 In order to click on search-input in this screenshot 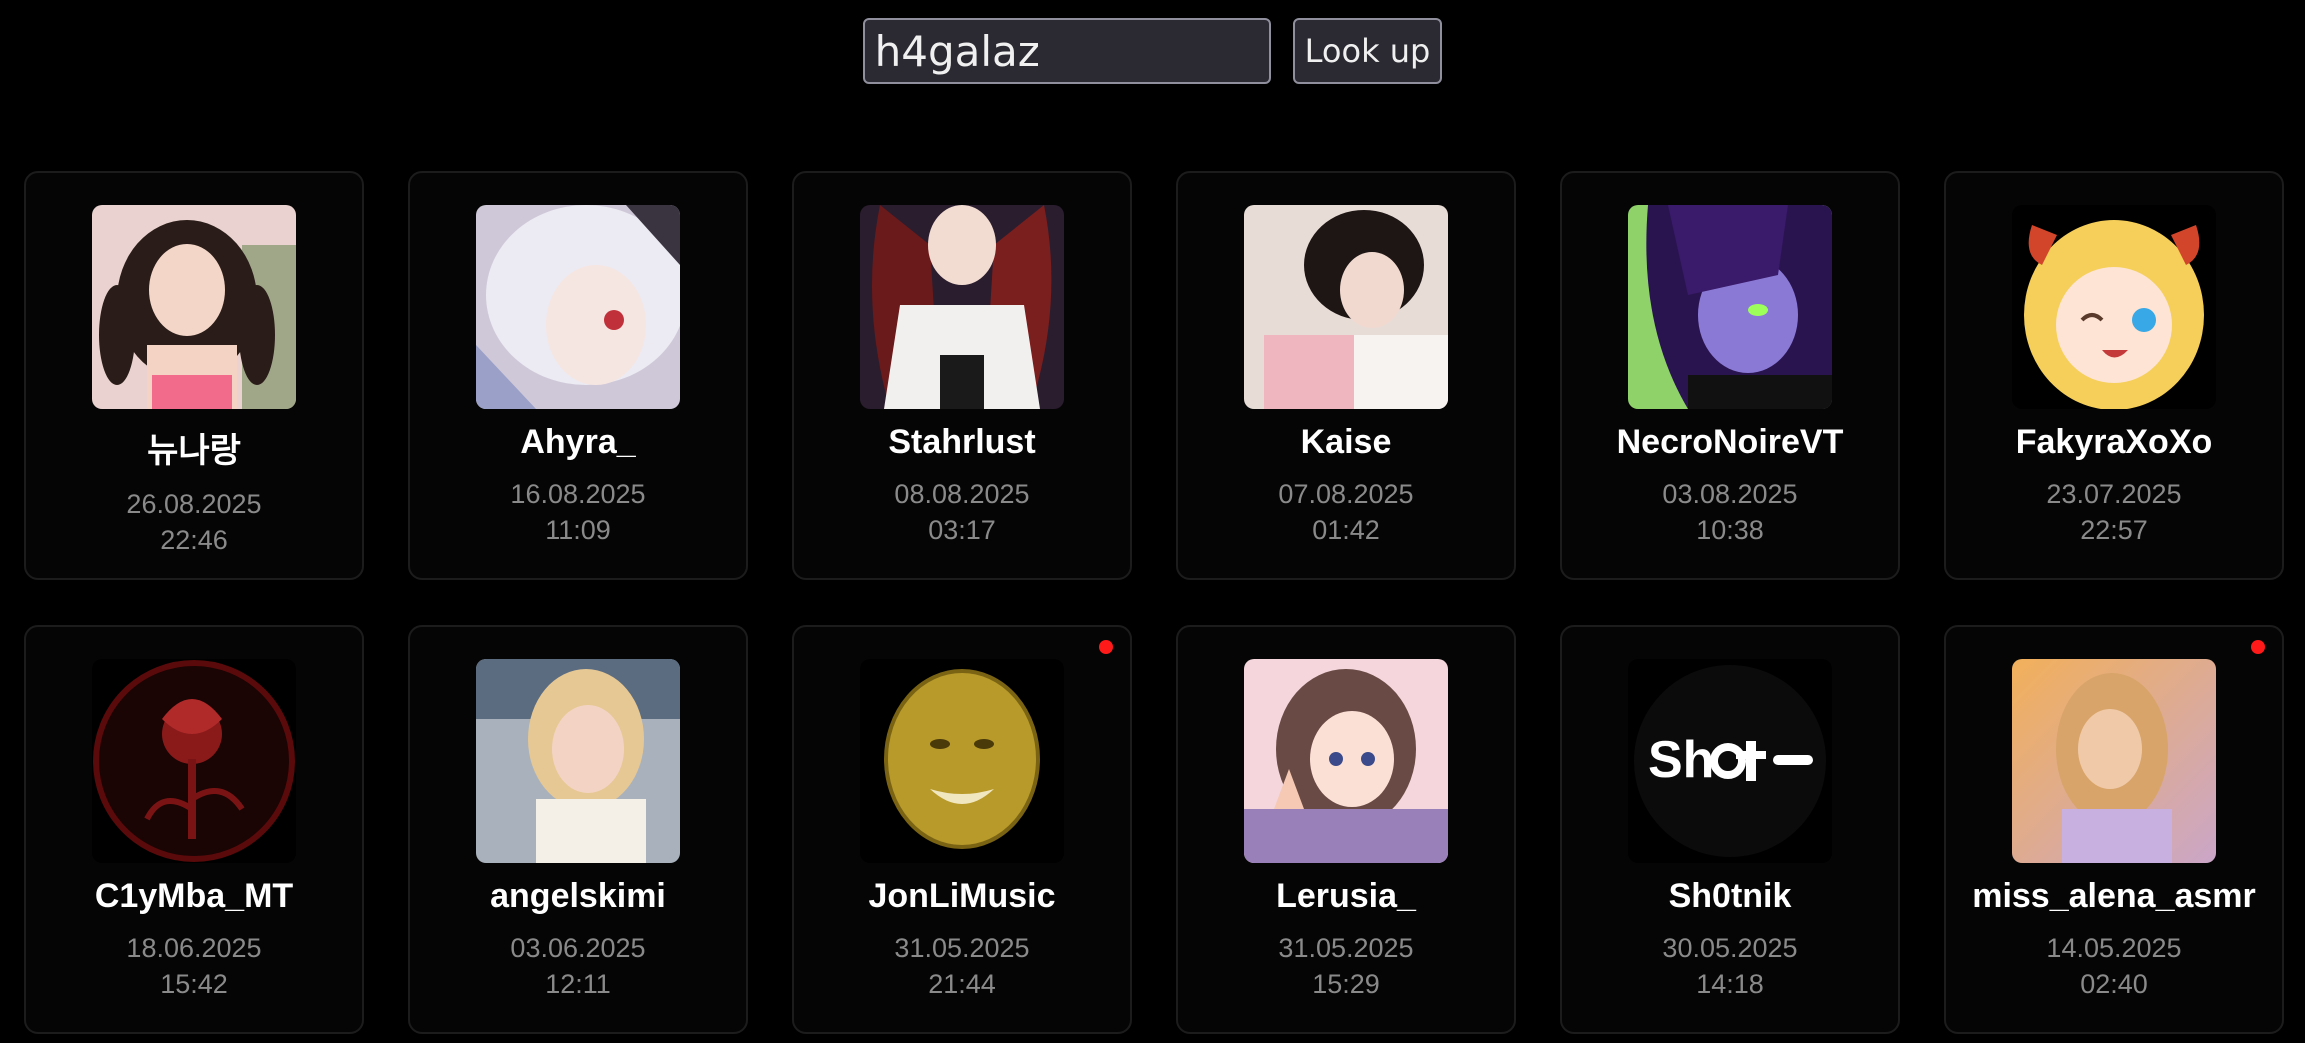, I will do `click(1066, 51)`.